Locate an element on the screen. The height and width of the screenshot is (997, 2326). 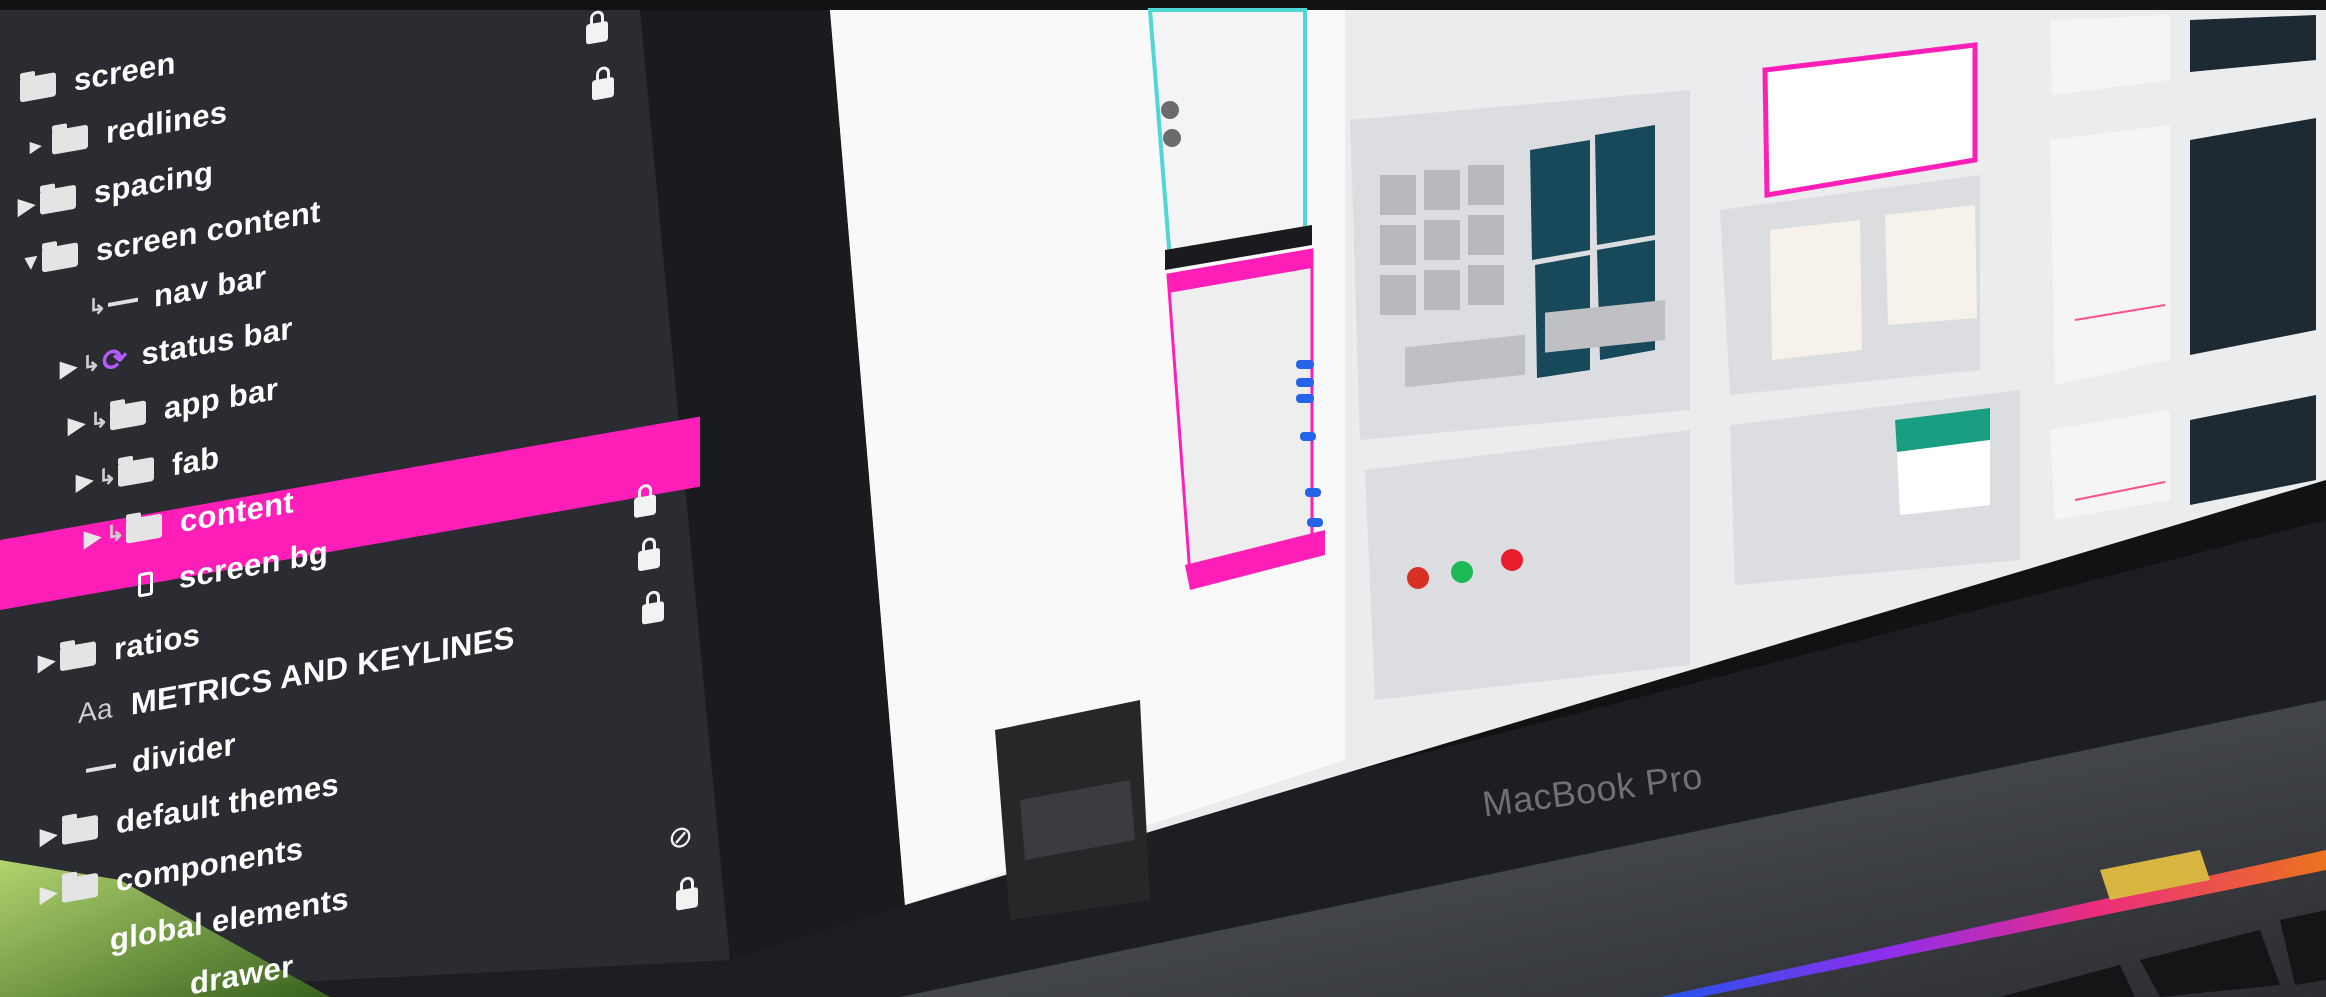
layer-drawer: drawer is located at coordinates (241, 969).